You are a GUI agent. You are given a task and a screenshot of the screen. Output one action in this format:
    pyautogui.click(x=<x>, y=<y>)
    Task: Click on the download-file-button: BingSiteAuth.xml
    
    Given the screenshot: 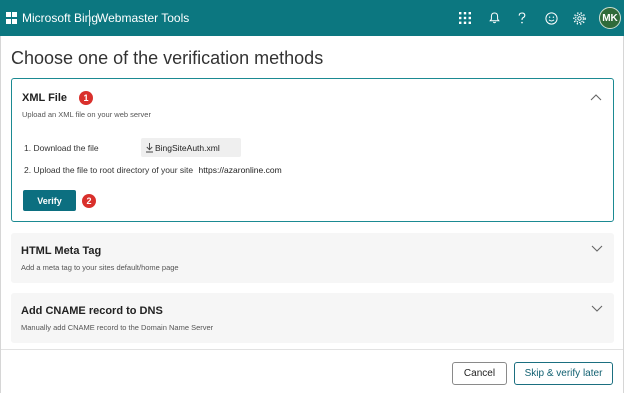 What is the action you would take?
    pyautogui.click(x=191, y=147)
    